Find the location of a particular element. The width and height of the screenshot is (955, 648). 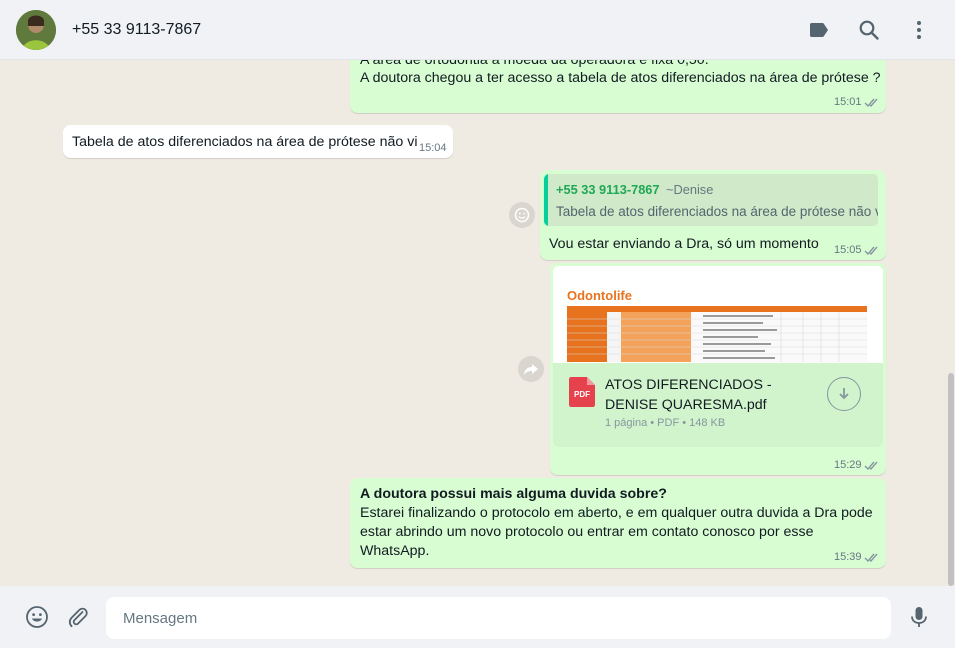

pdf-badge-label: PDF is located at coordinates (582, 394).